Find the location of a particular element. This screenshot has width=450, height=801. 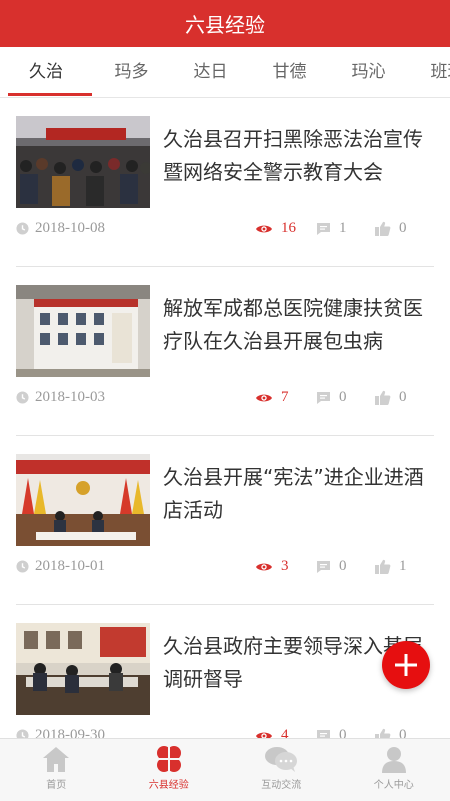

view-count: 16 is located at coordinates (275, 228).